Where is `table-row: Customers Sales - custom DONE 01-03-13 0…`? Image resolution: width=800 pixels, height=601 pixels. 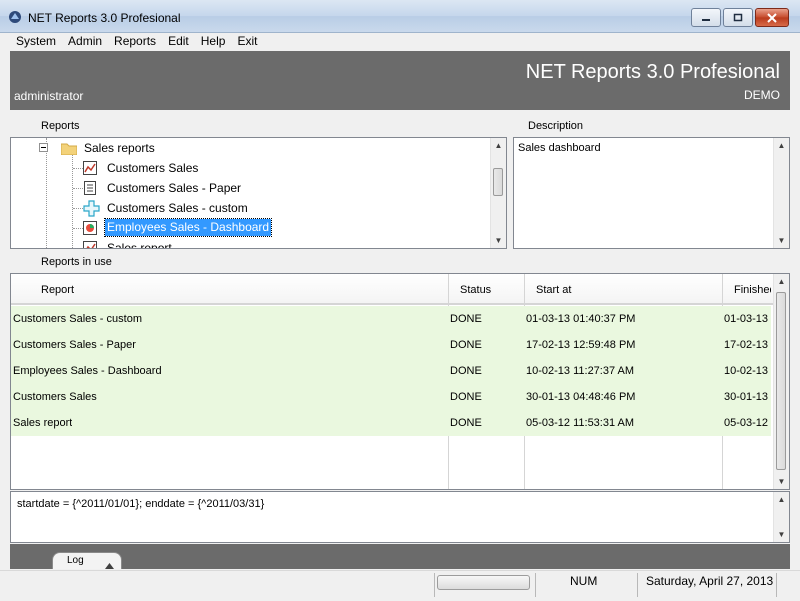
table-row: Customers Sales - custom DONE 01-03-13 0… is located at coordinates (391, 319).